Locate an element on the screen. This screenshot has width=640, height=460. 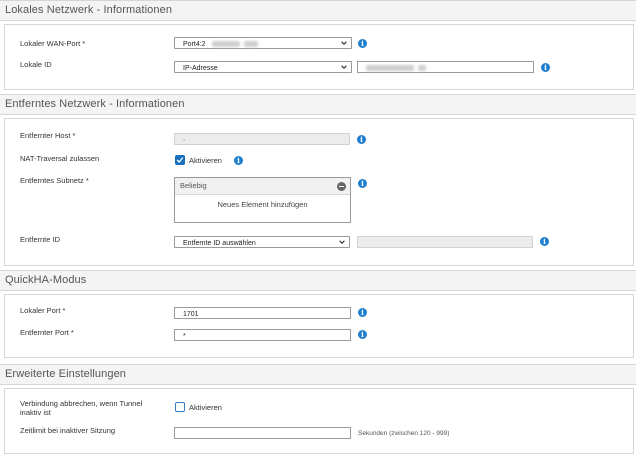
wan-port-value: Port4:2 is located at coordinates (194, 44).